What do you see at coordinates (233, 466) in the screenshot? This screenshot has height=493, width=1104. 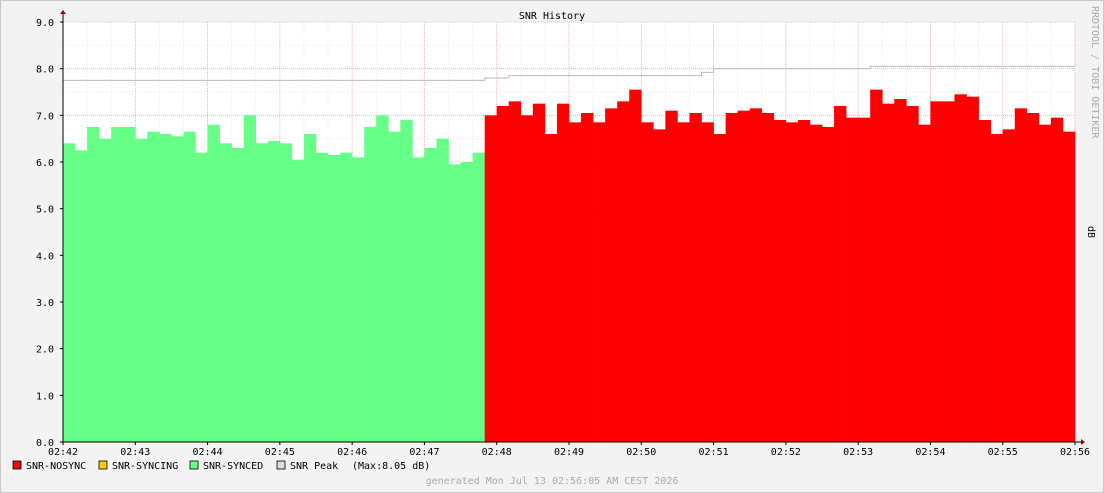 I see `legend-label: SNR-SYNCED` at bounding box center [233, 466].